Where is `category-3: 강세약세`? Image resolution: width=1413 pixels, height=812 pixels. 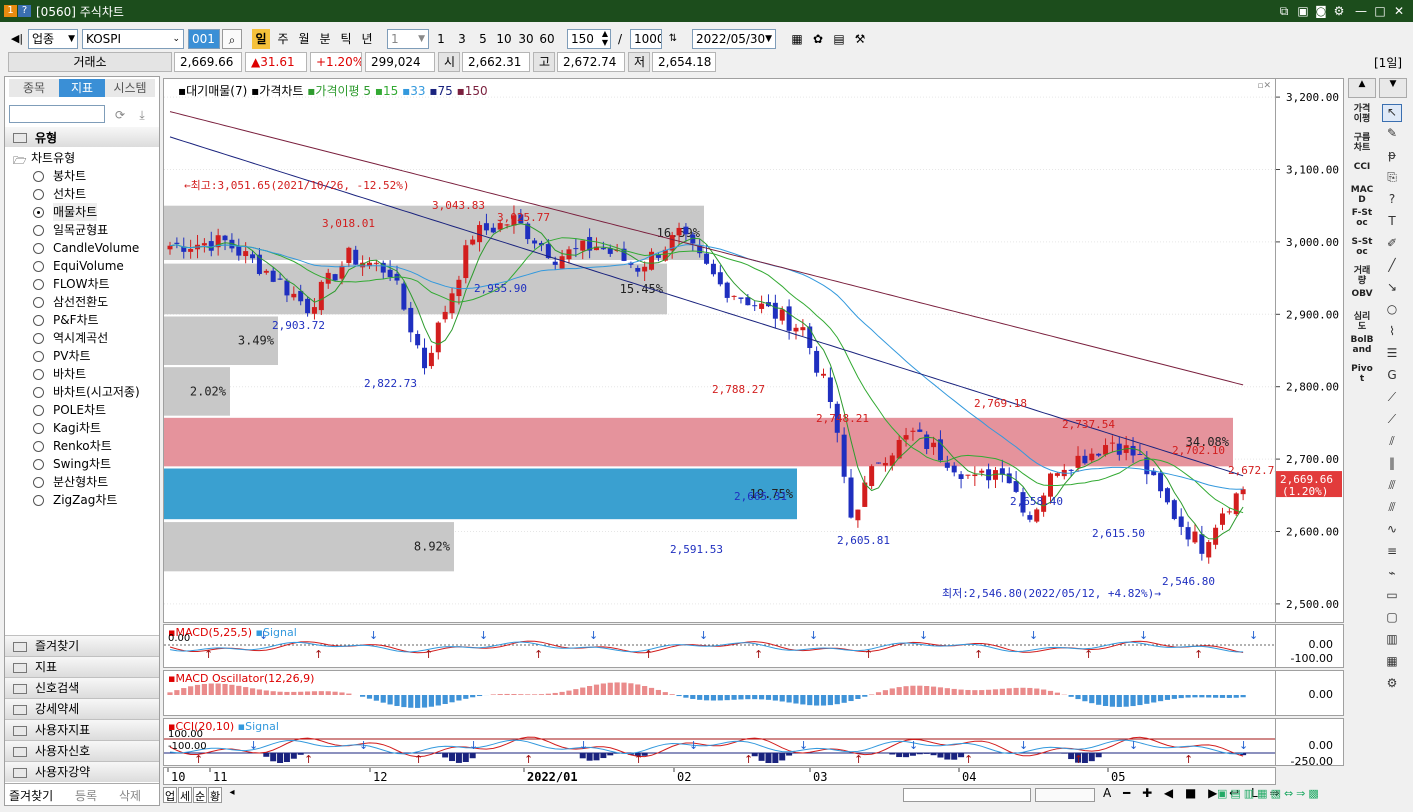 category-3: 강세약세 is located at coordinates (82, 708).